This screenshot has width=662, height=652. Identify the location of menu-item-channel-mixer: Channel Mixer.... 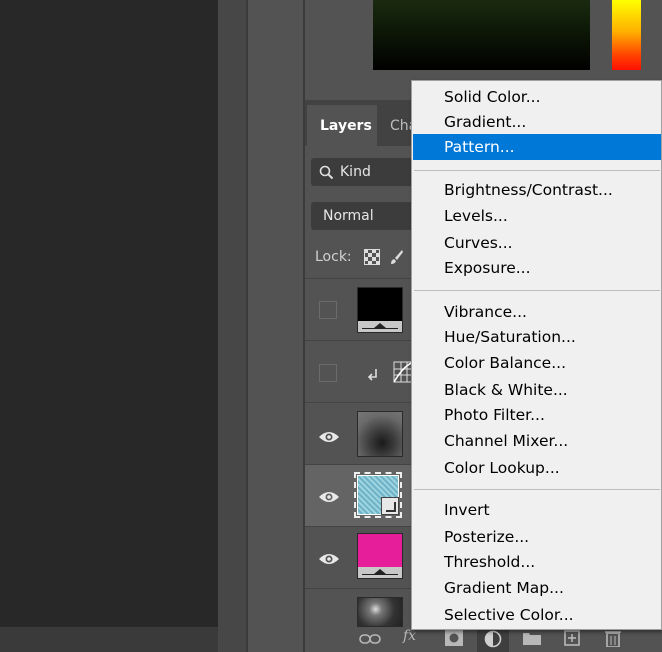
(537, 441).